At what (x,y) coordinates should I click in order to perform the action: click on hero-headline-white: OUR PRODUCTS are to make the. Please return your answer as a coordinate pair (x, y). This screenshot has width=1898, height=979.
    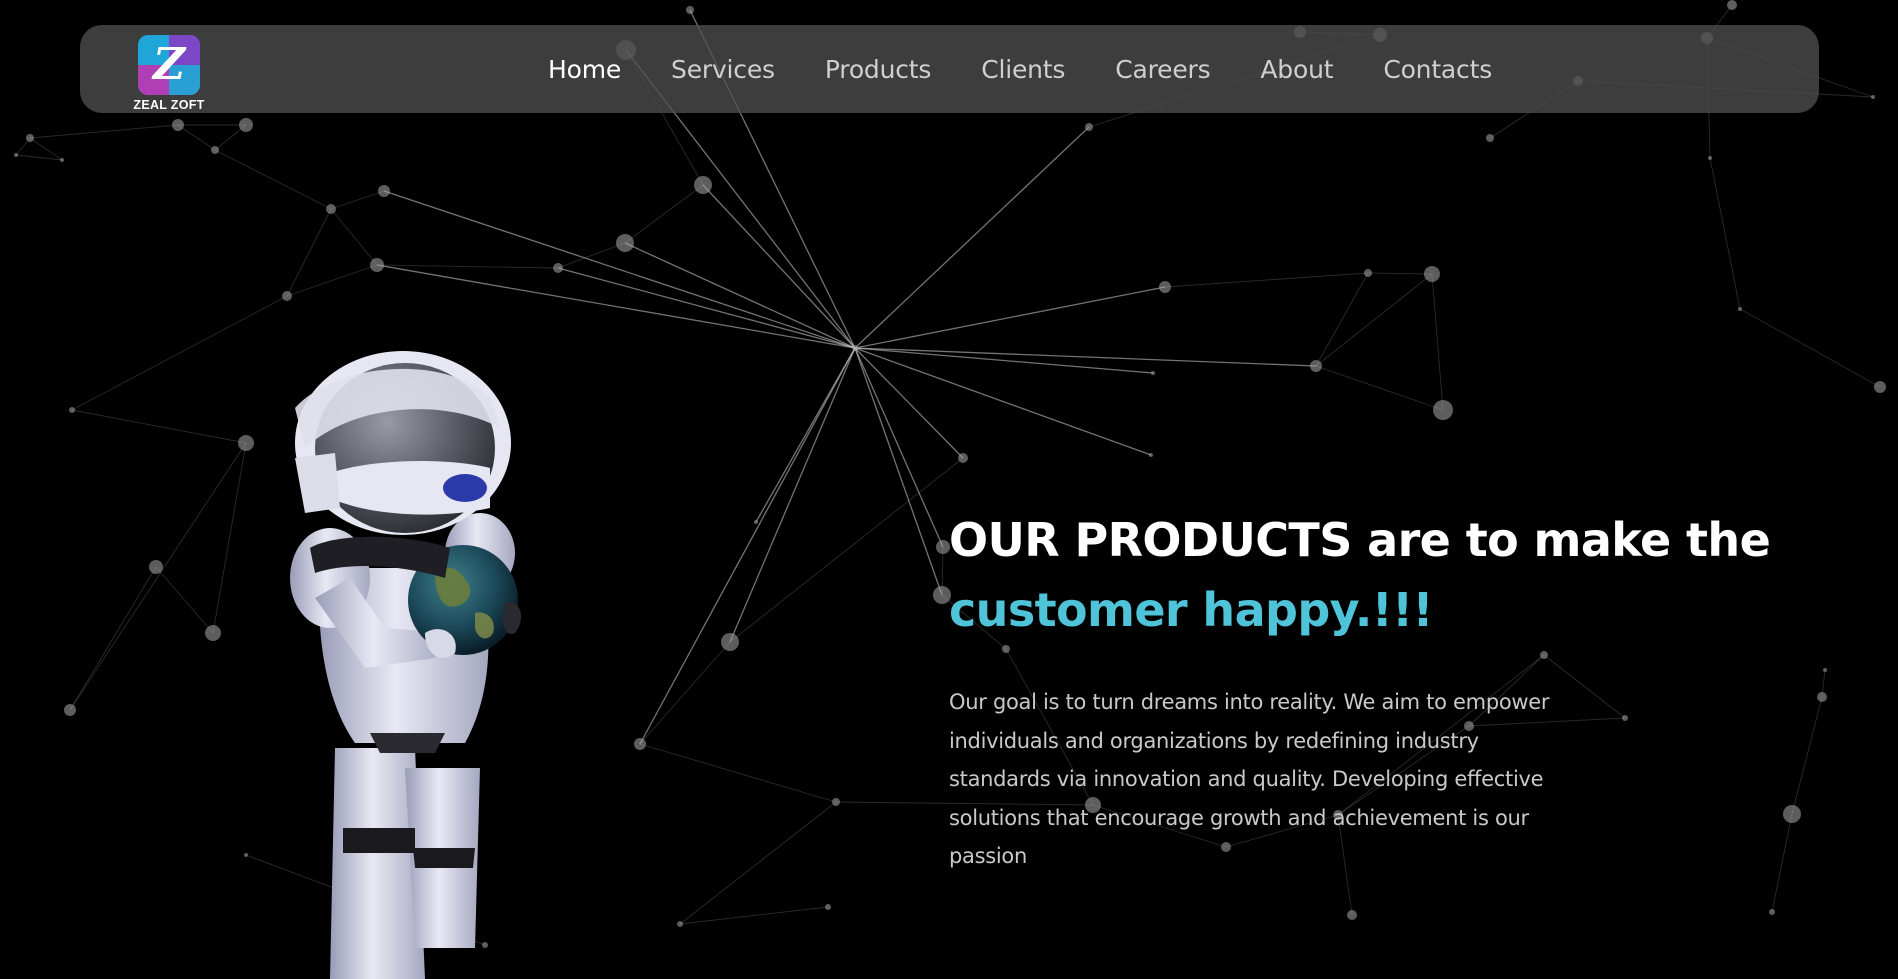
    Looking at the image, I should click on (1360, 540).